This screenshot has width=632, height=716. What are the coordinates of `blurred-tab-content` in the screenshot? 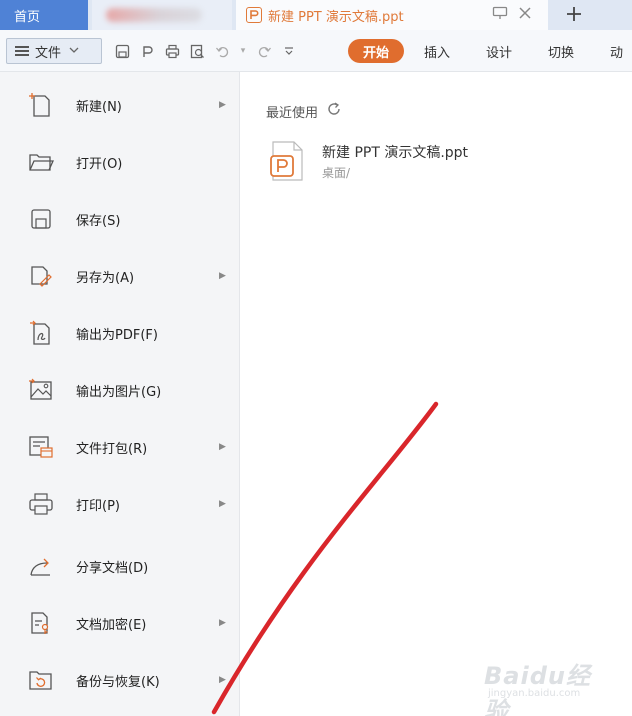 It's located at (154, 15).